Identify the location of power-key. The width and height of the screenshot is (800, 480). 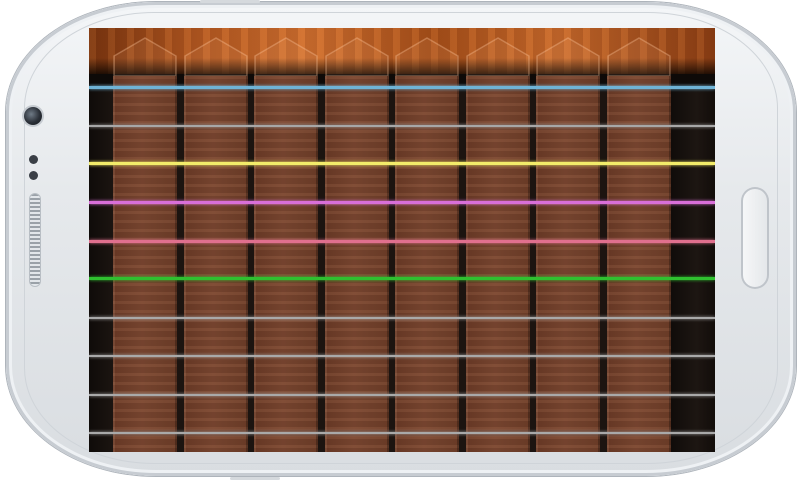
(230, 1).